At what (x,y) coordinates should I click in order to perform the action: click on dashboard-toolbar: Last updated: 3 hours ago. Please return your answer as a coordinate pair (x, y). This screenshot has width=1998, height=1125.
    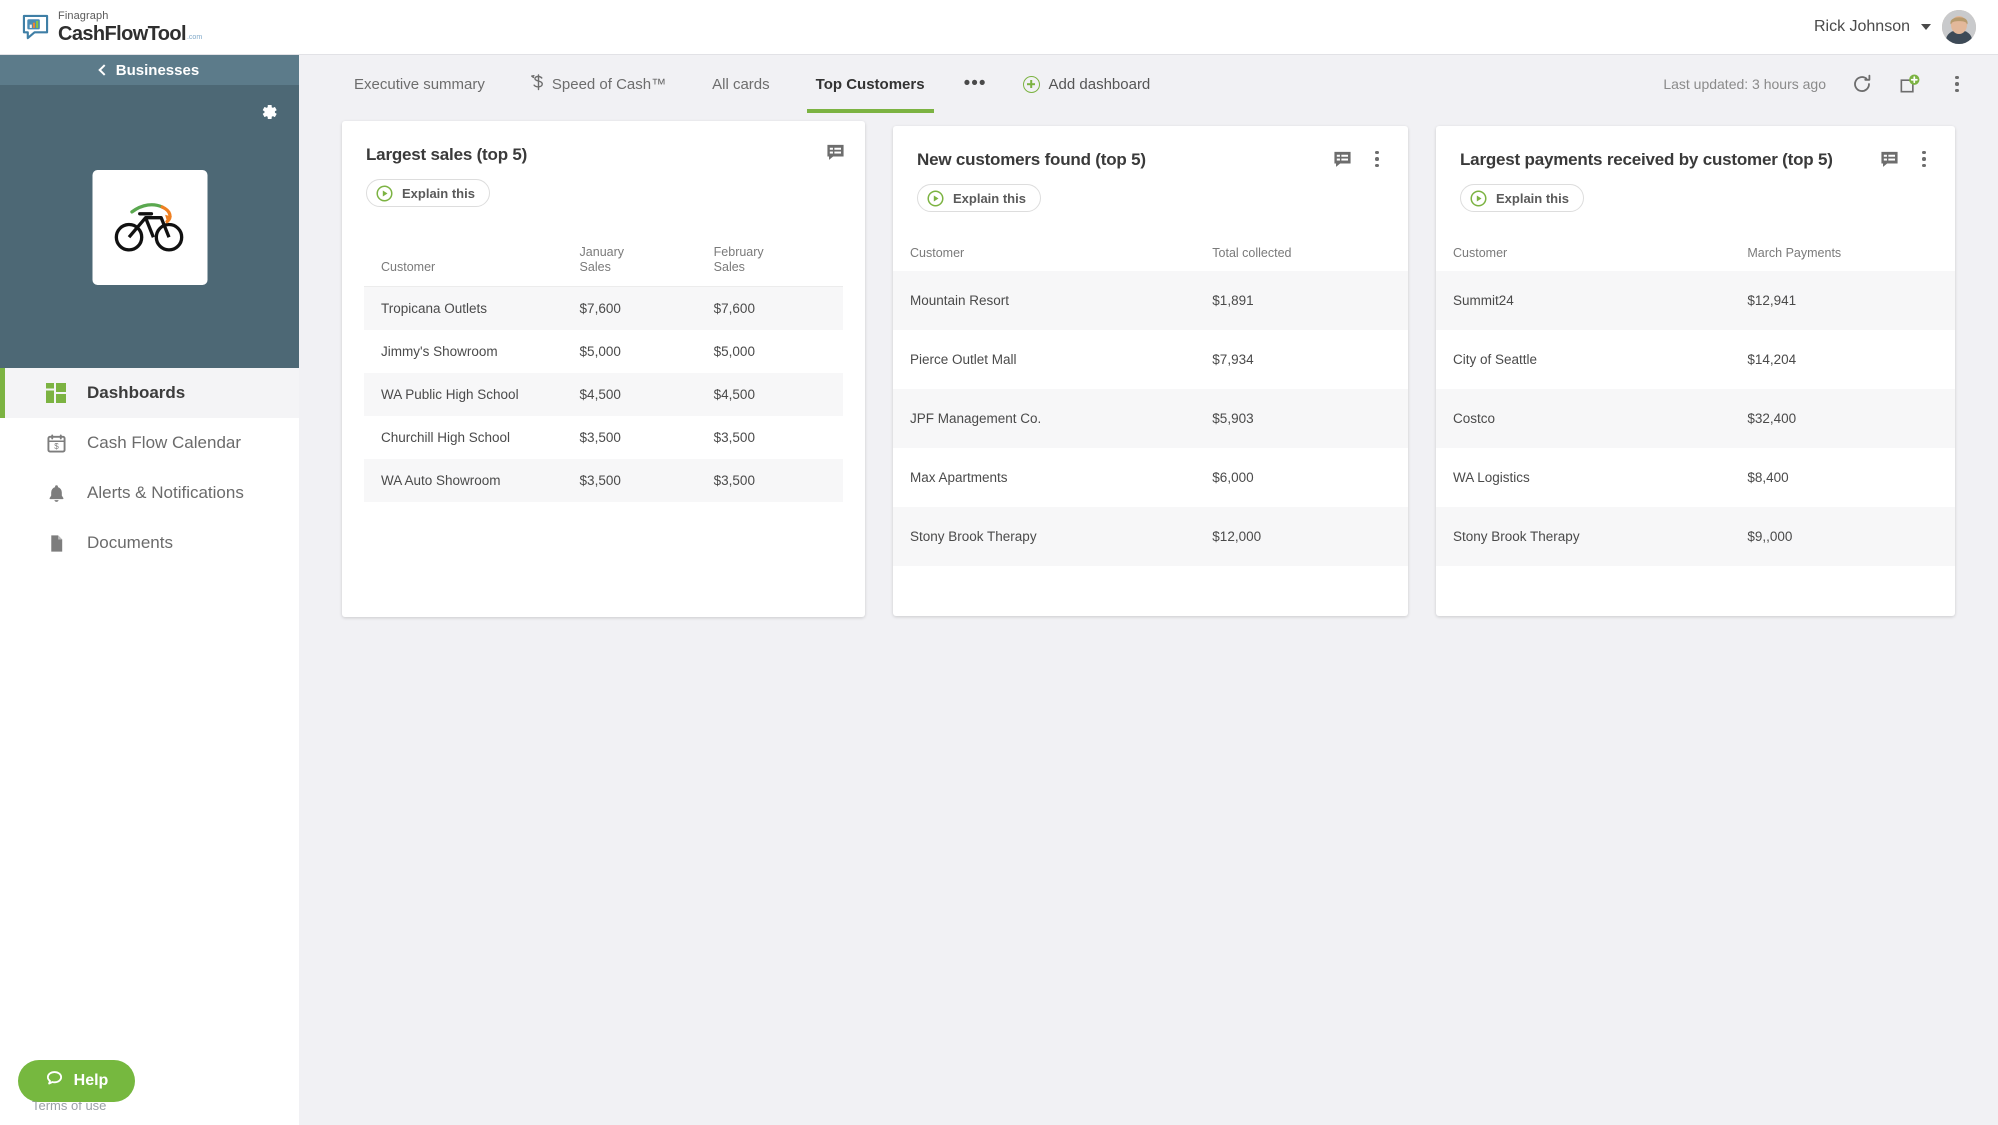
    Looking at the image, I should click on (1815, 84).